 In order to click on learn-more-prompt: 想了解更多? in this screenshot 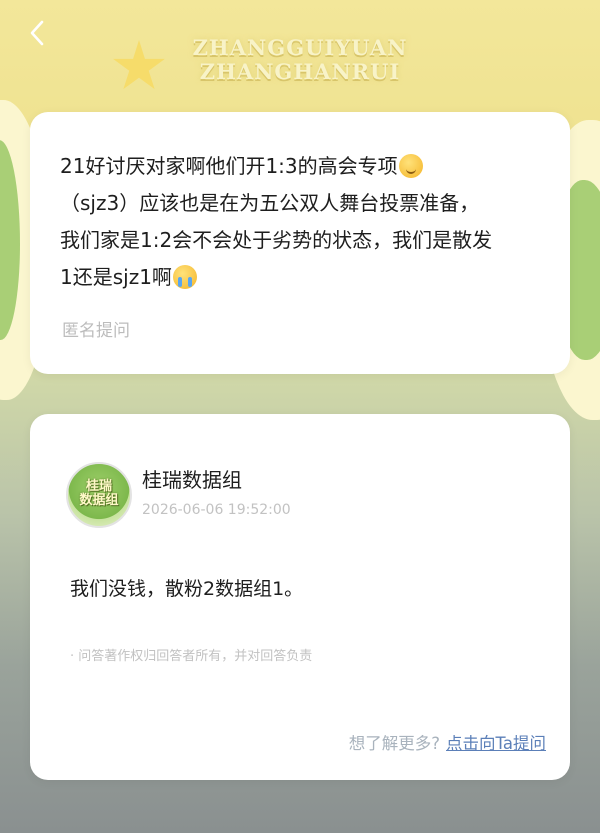, I will do `click(394, 743)`.